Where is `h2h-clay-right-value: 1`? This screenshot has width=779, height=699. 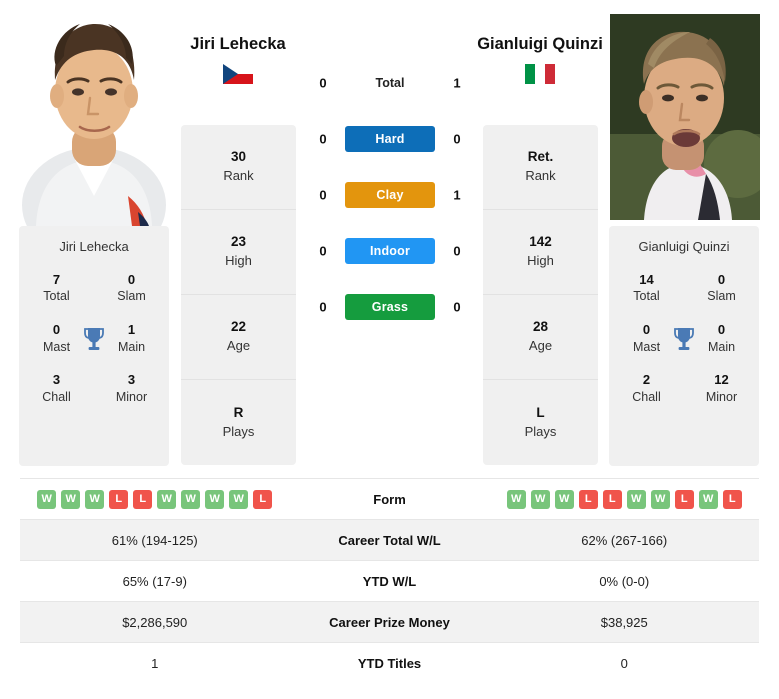 h2h-clay-right-value: 1 is located at coordinates (457, 195).